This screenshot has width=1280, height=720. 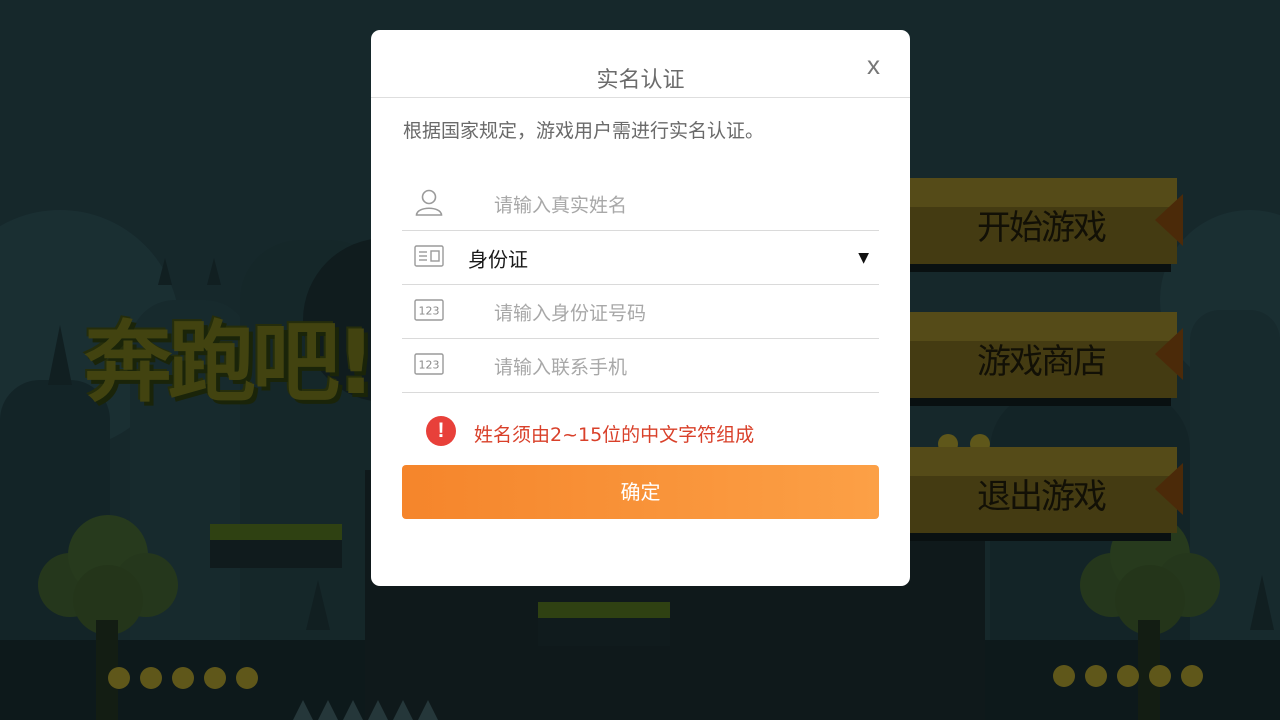 What do you see at coordinates (429, 204) in the screenshot?
I see `user-icon` at bounding box center [429, 204].